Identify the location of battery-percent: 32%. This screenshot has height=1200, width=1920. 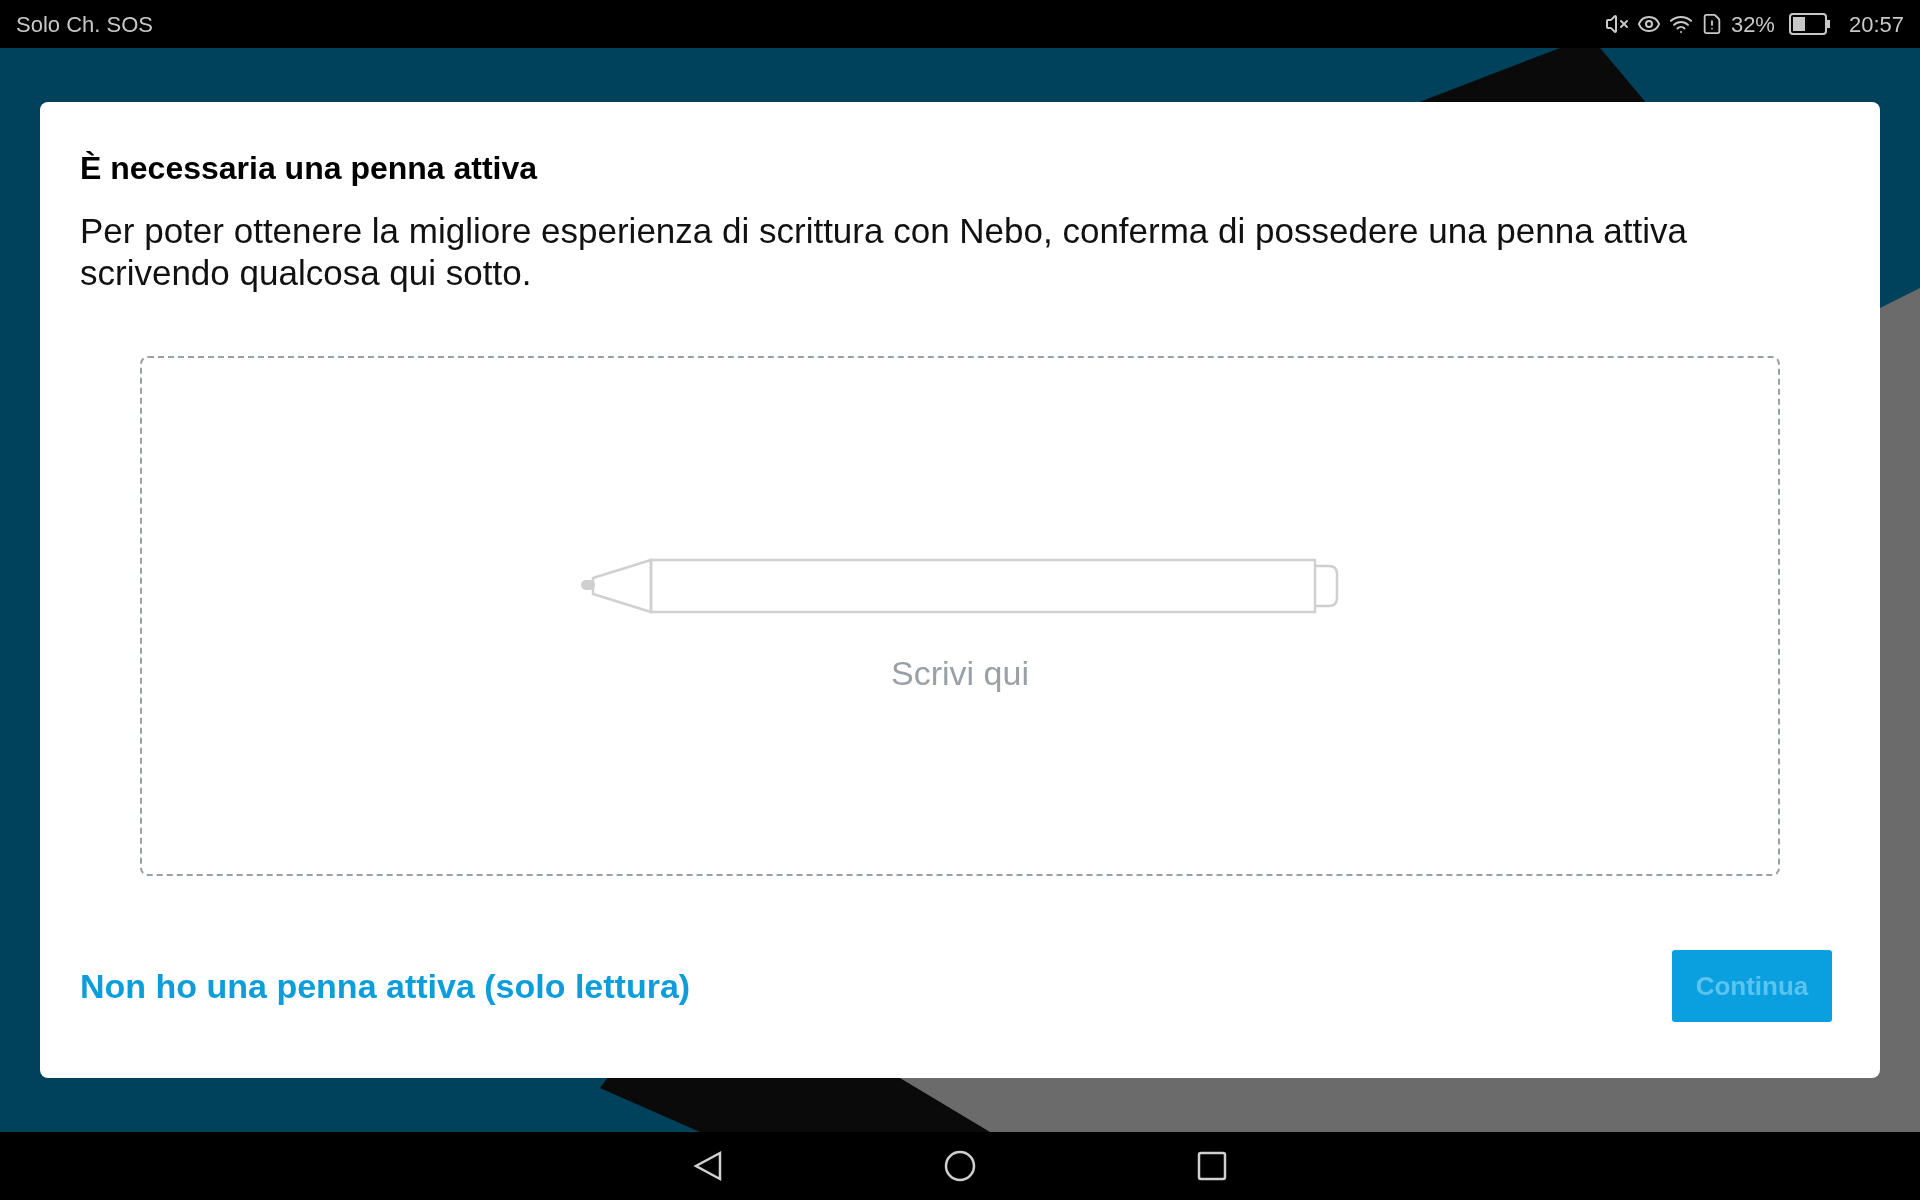
(1752, 24).